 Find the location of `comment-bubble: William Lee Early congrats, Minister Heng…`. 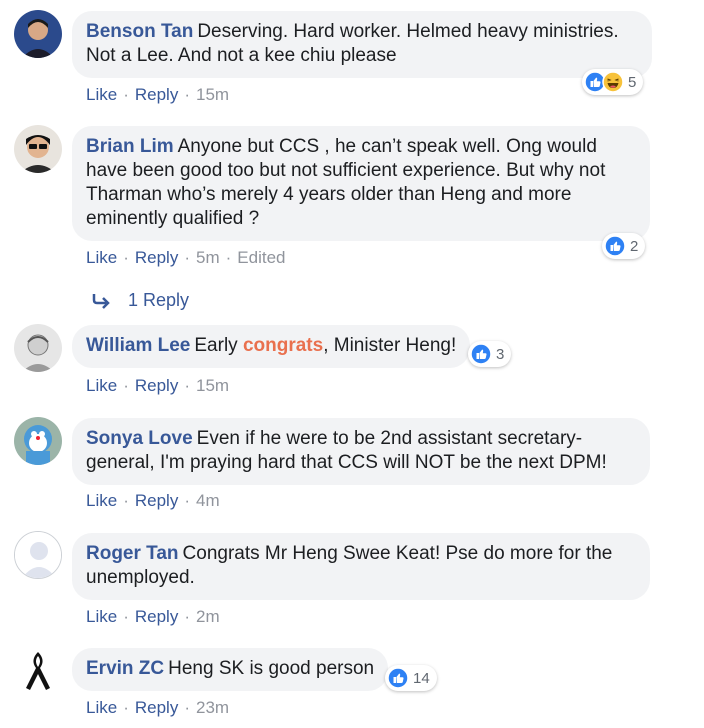

comment-bubble: William Lee Early congrats, Minister Heng… is located at coordinates (271, 346).